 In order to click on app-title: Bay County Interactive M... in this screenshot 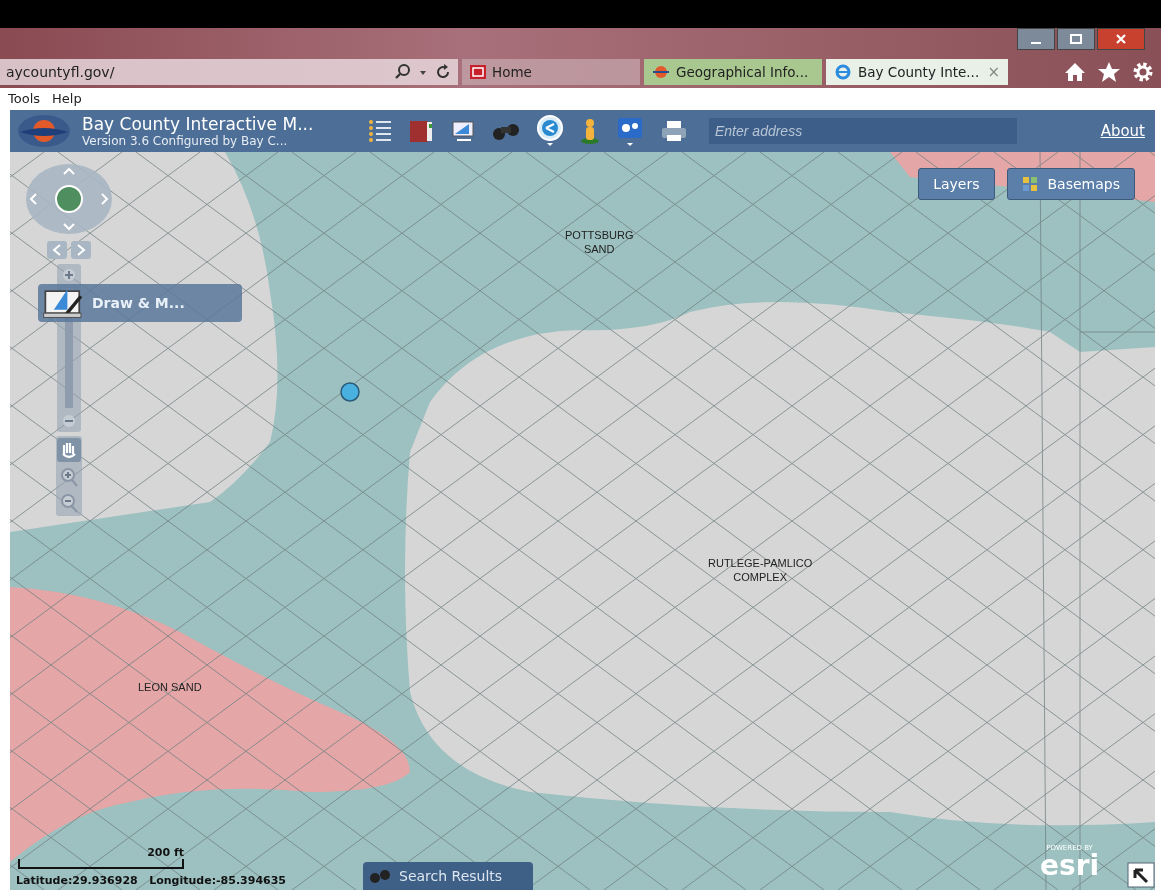, I will do `click(198, 124)`.